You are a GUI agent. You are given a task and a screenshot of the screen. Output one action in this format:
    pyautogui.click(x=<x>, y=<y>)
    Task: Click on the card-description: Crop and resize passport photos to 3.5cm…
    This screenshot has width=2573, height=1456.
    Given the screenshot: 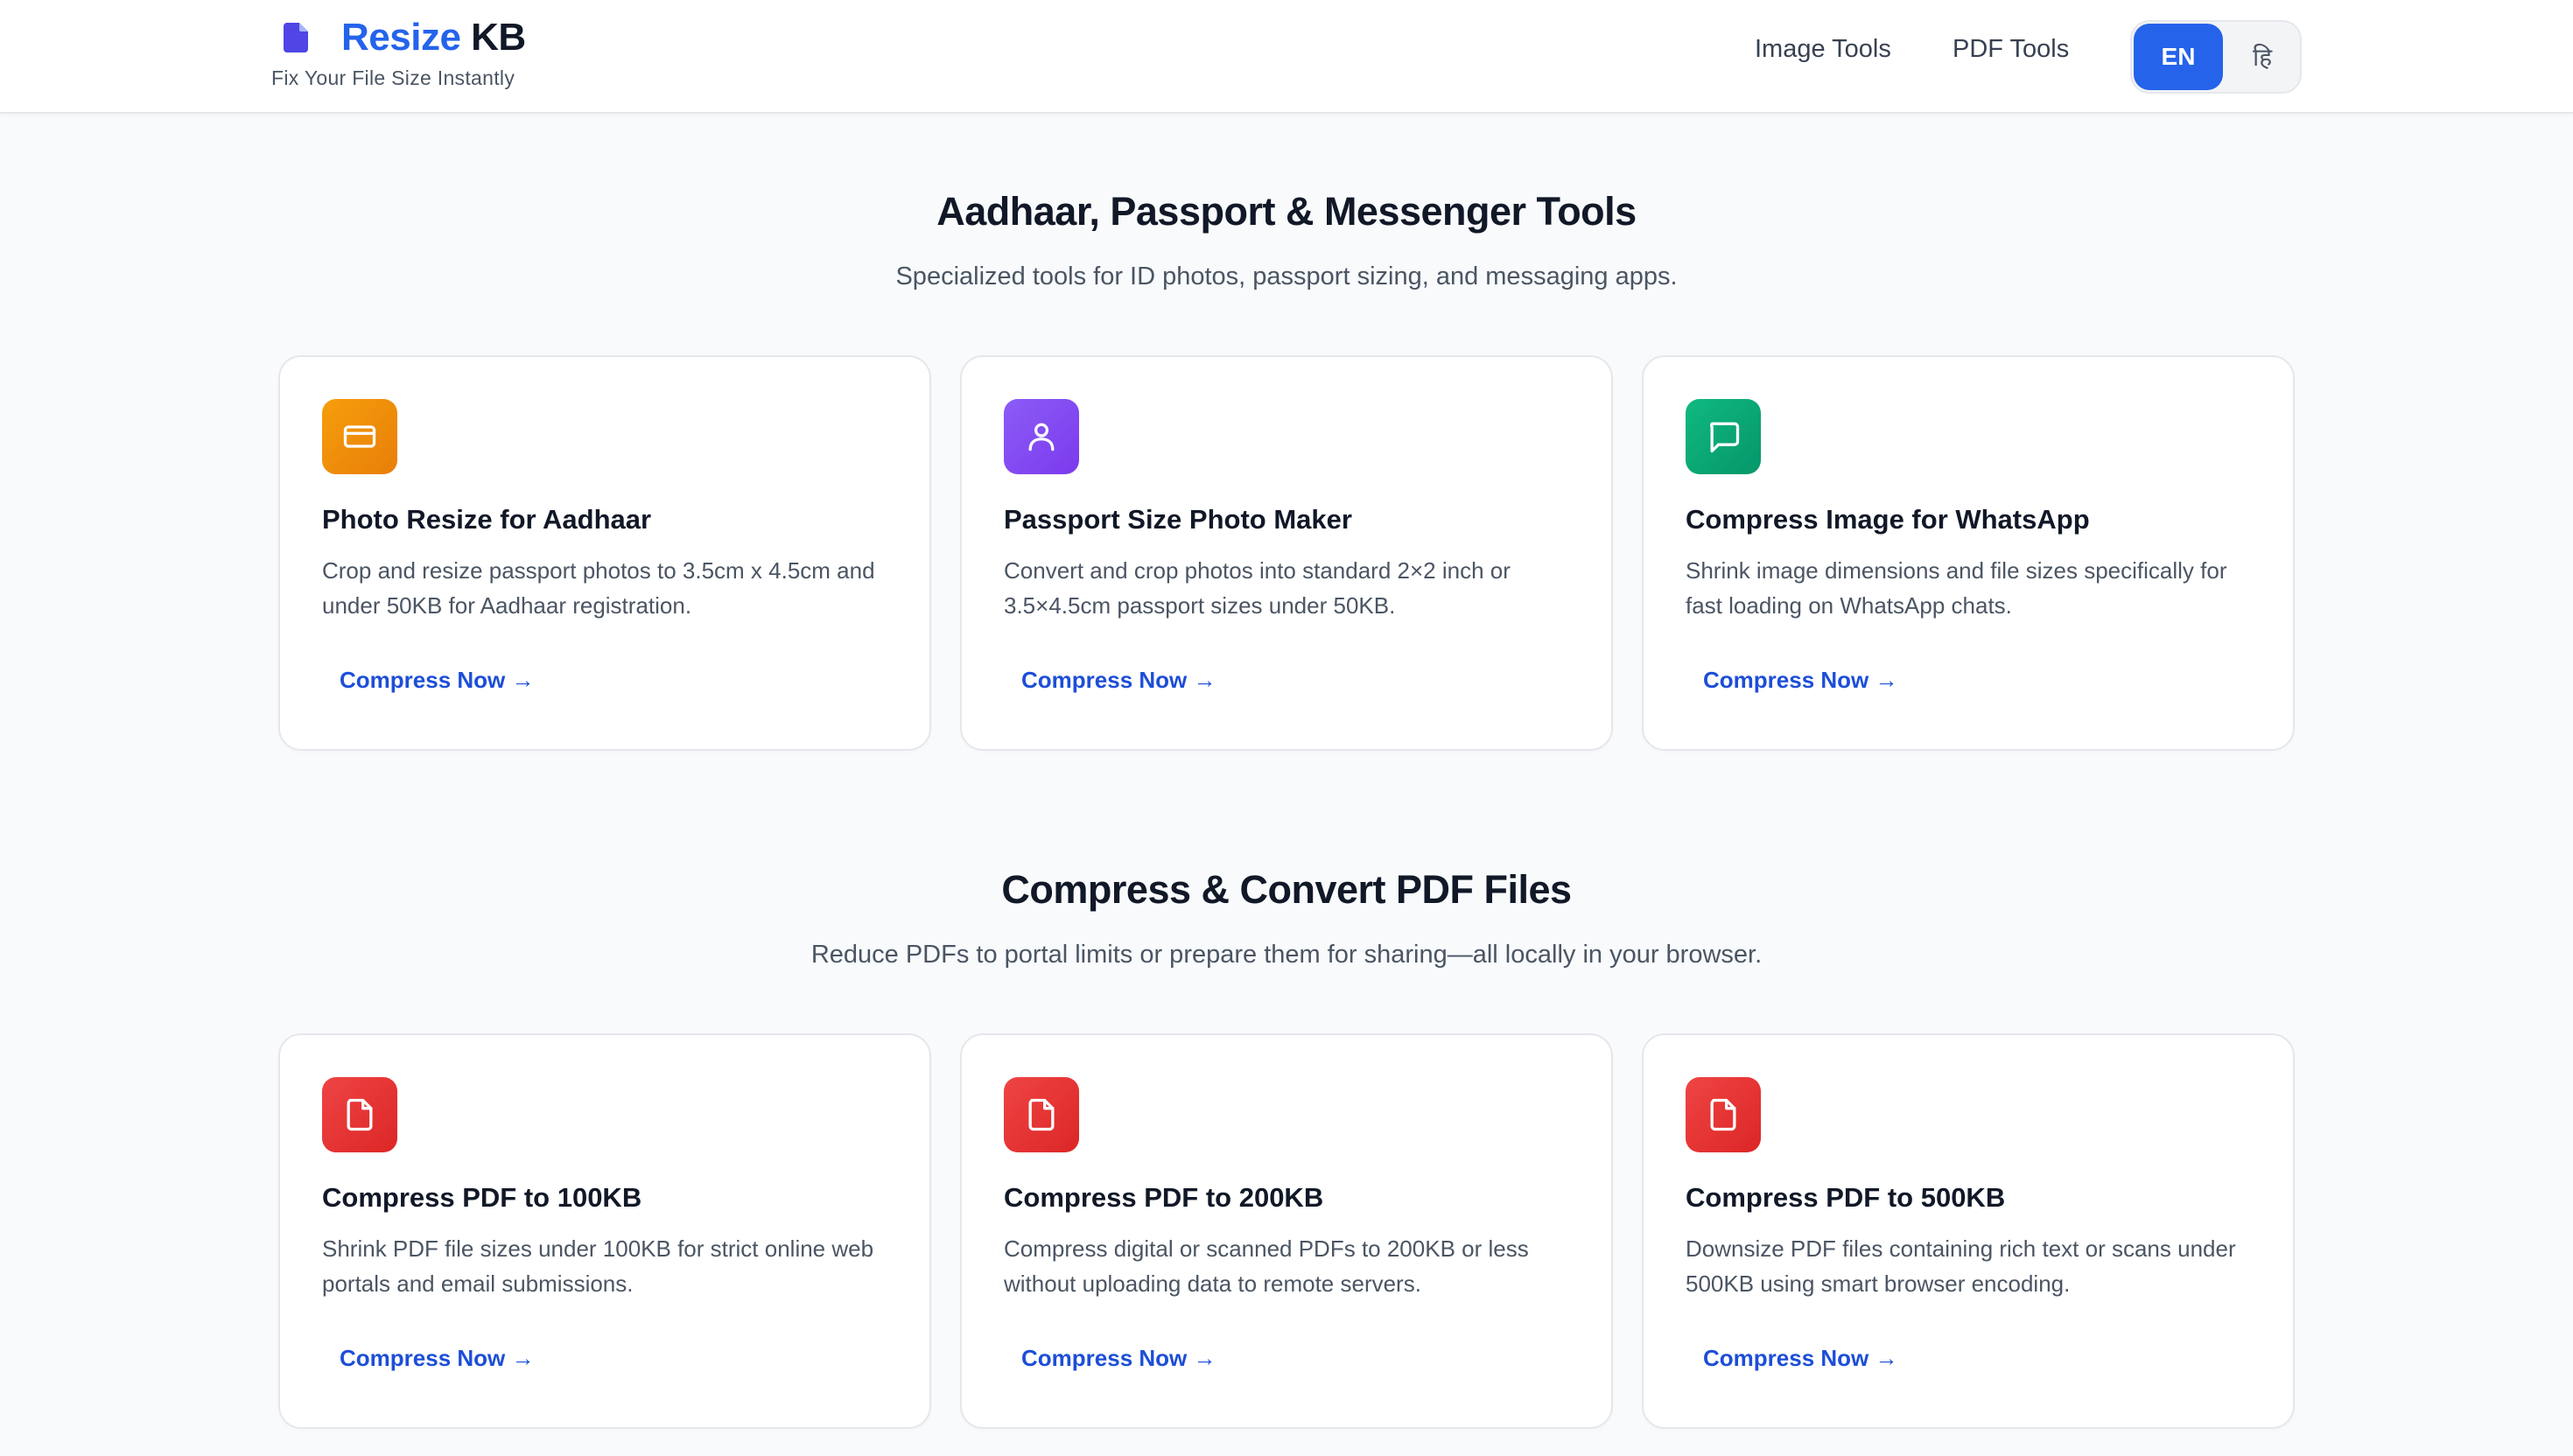 What is the action you would take?
    pyautogui.click(x=598, y=588)
    